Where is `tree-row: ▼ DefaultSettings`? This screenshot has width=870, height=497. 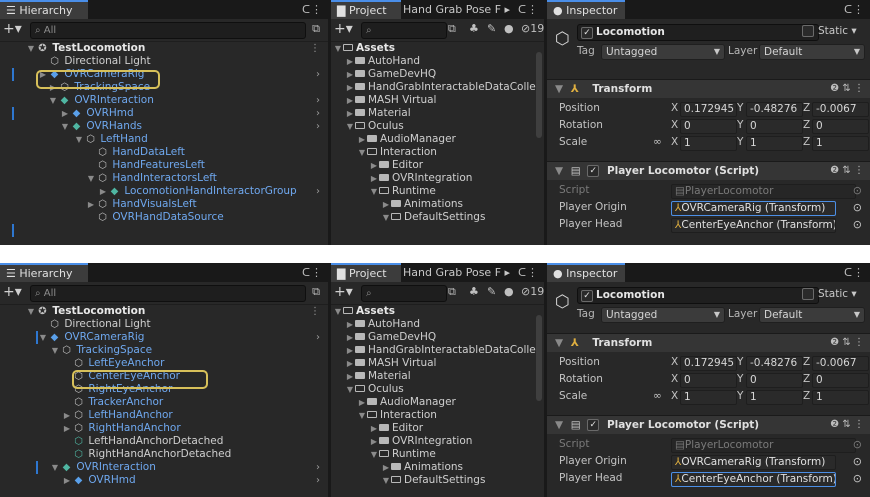
tree-row: ▼ DefaultSettings is located at coordinates (437, 217).